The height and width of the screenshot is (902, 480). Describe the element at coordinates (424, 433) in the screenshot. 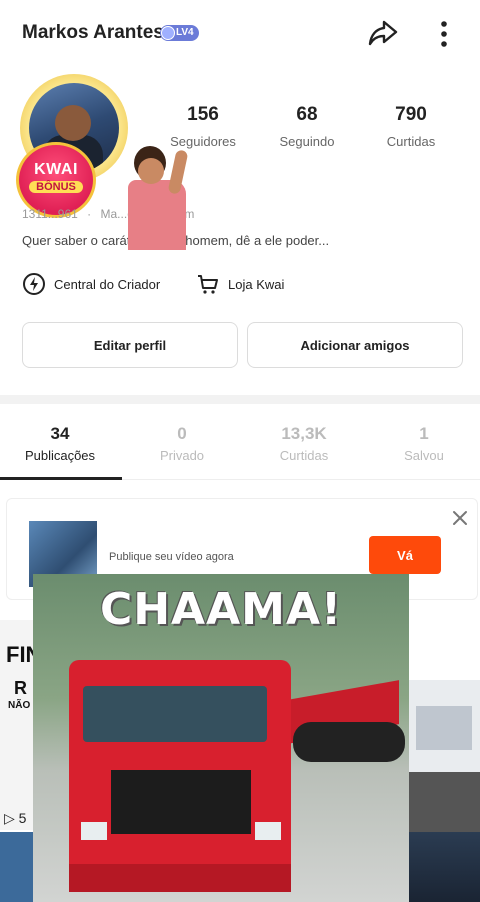

I see `tab-saved-count: 1` at that location.